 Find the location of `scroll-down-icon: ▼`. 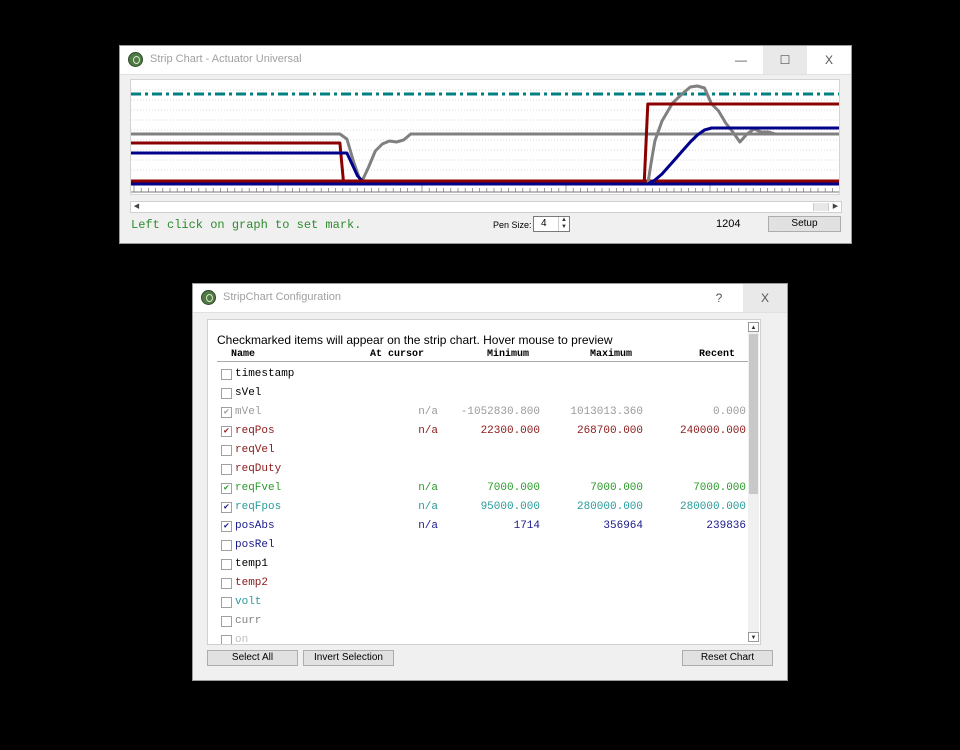

scroll-down-icon: ▼ is located at coordinates (753, 637).